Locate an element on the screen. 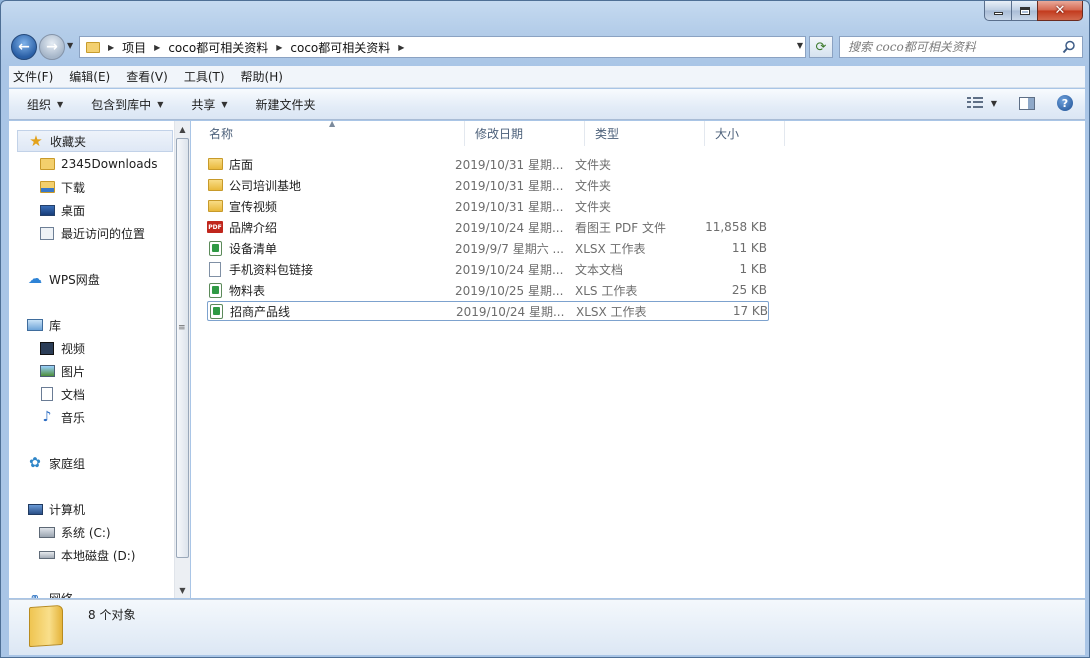 The width and height of the screenshot is (1090, 658). preview-pane-icon is located at coordinates (1027, 103).